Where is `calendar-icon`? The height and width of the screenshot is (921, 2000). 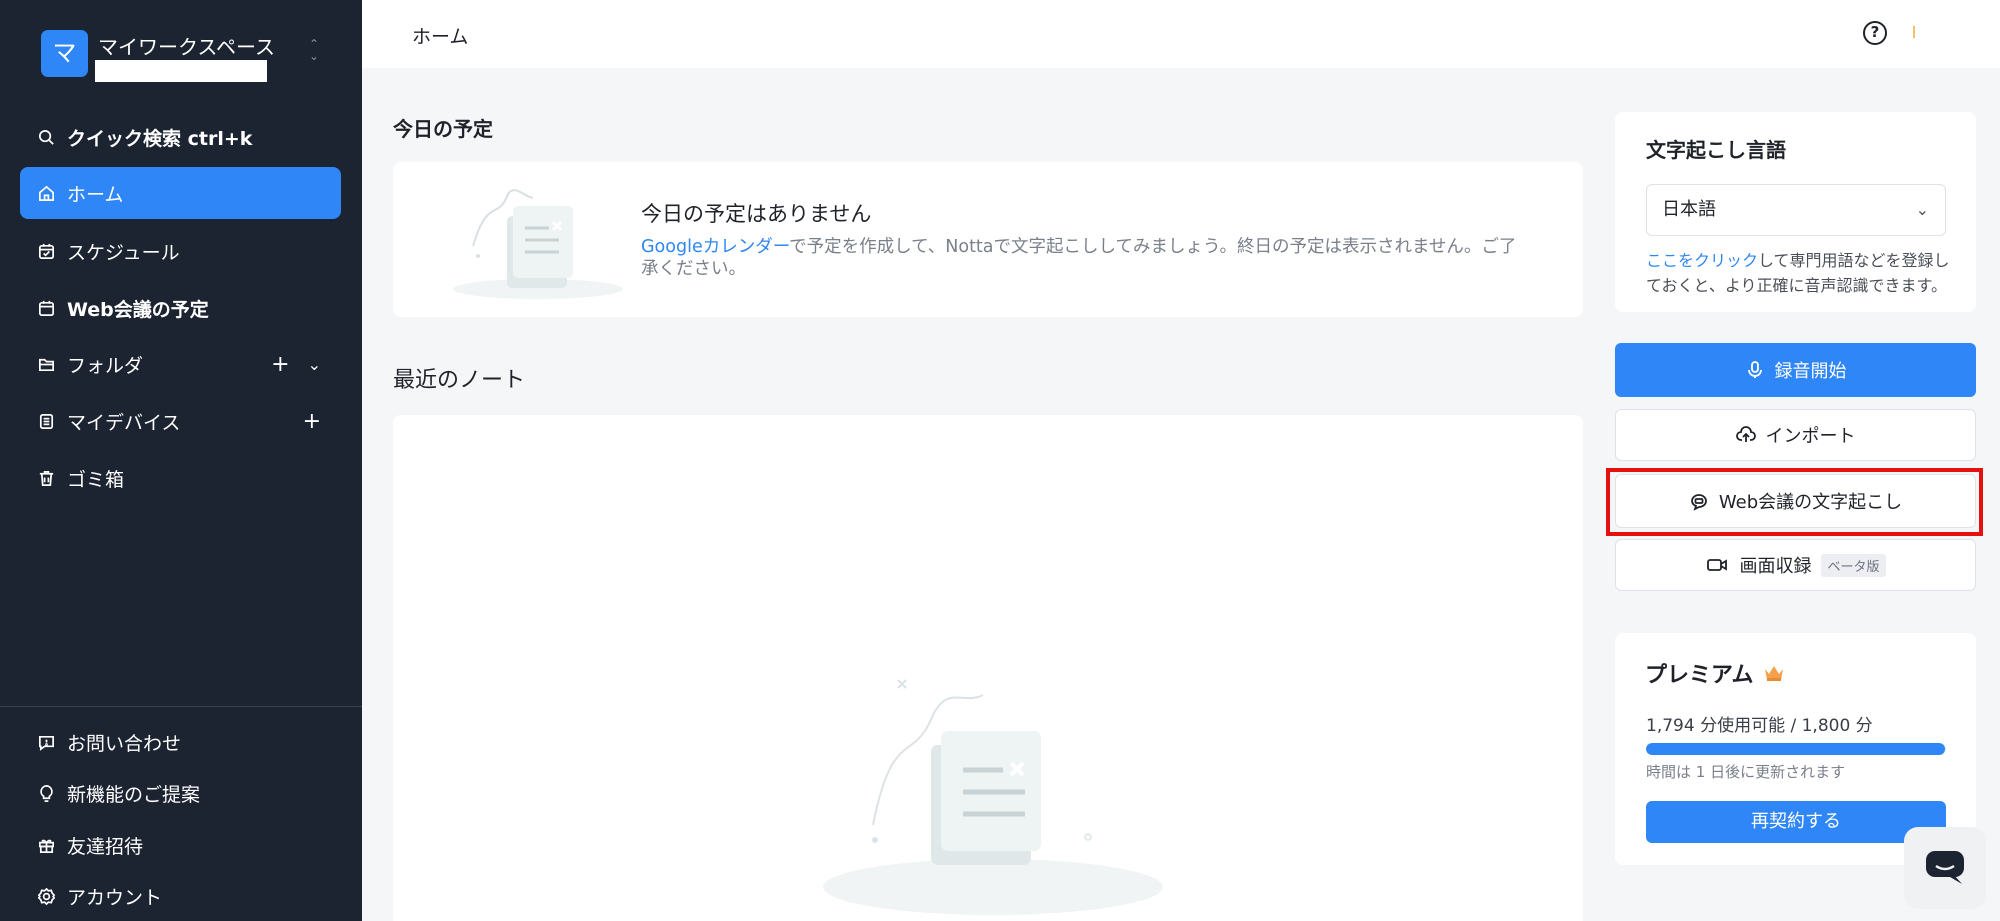
calendar-icon is located at coordinates (46, 308).